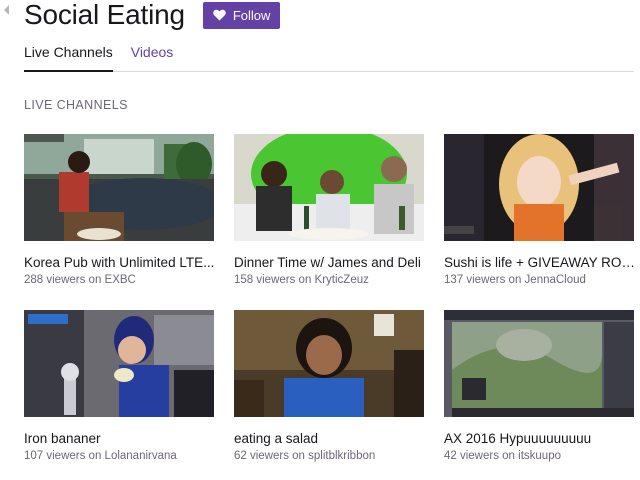 This screenshot has height=480, width=640. I want to click on channel-title: Dinner Time w/ James and Deli, so click(330, 262).